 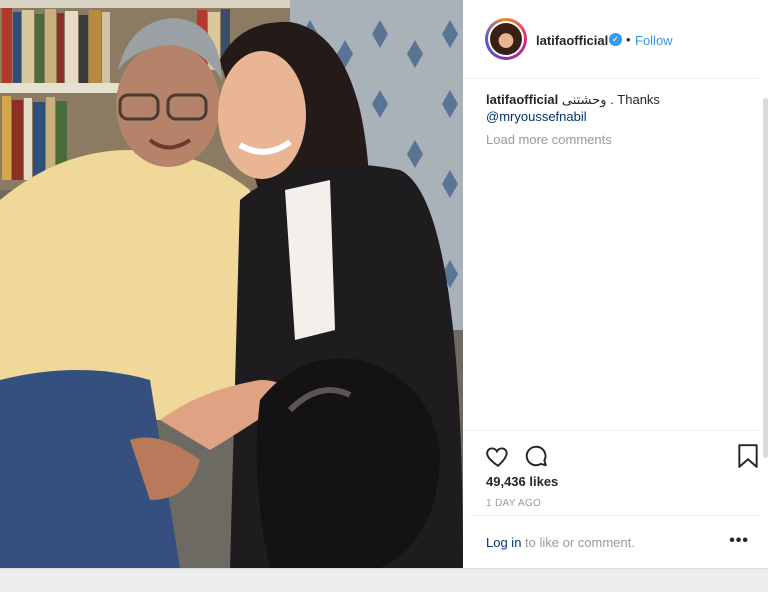 I want to click on caption-username: latifaofficial, so click(x=522, y=99).